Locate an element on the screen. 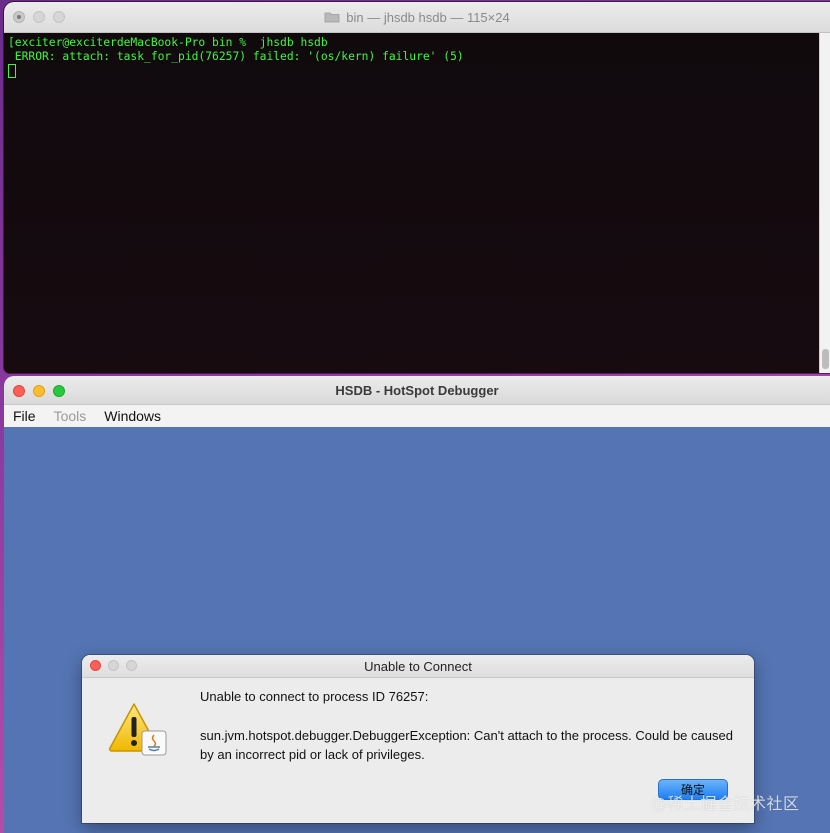 The image size is (830, 833). dialog-titlebar: Unable to Connect is located at coordinates (418, 666).